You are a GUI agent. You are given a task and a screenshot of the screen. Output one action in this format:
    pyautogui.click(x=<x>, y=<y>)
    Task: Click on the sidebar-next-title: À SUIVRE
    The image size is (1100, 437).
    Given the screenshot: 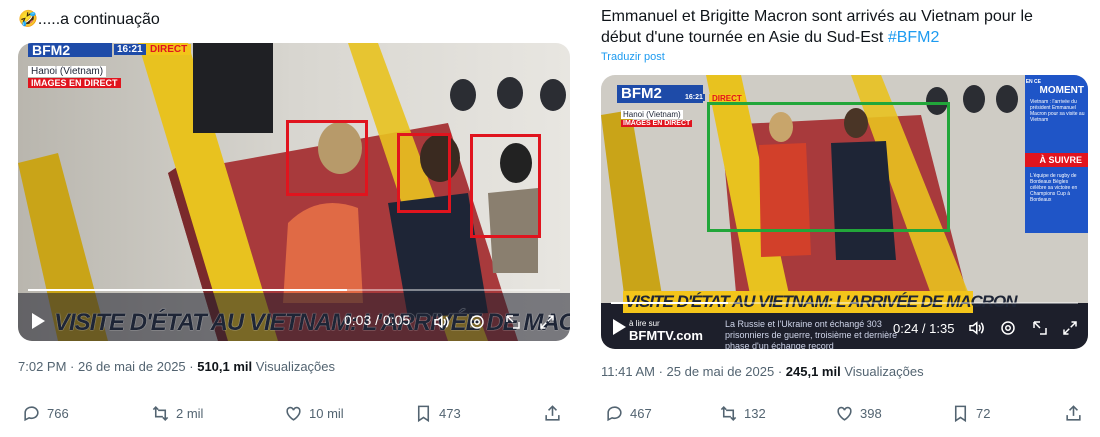 What is the action you would take?
    pyautogui.click(x=1060, y=160)
    